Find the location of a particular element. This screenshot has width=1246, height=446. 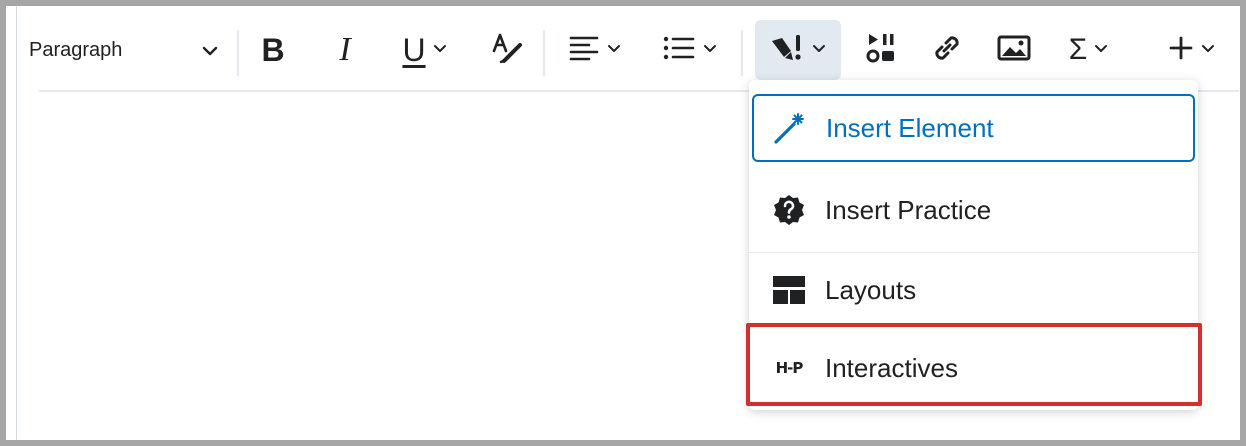

list-button is located at coordinates (690, 50).